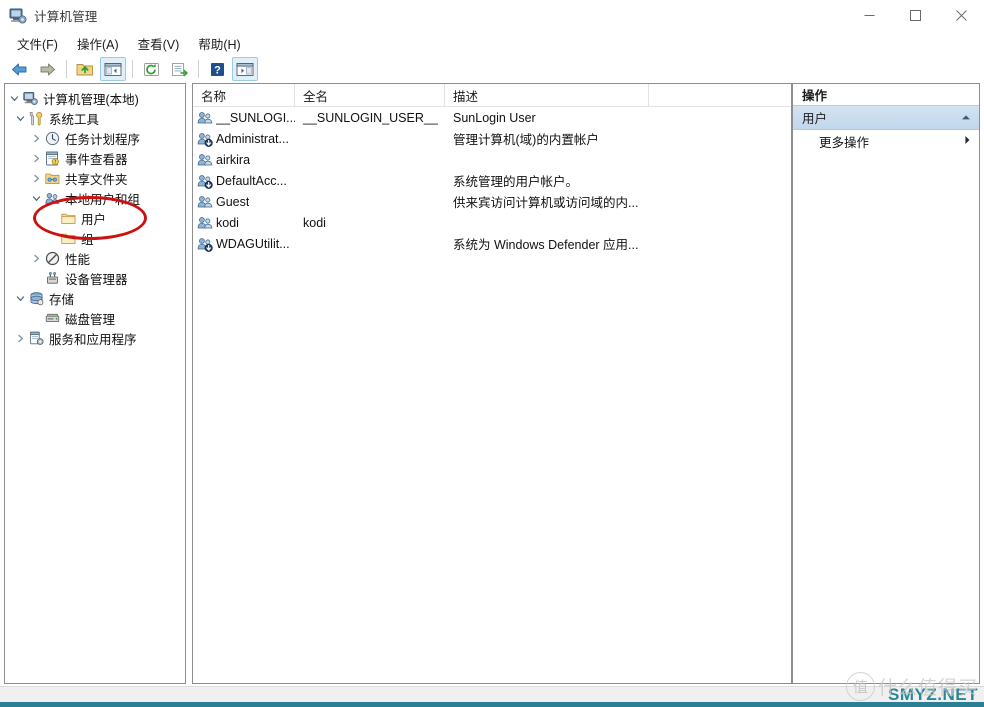 The image size is (984, 707). Describe the element at coordinates (244, 95) in the screenshot. I see `column-header-name: 名称` at that location.